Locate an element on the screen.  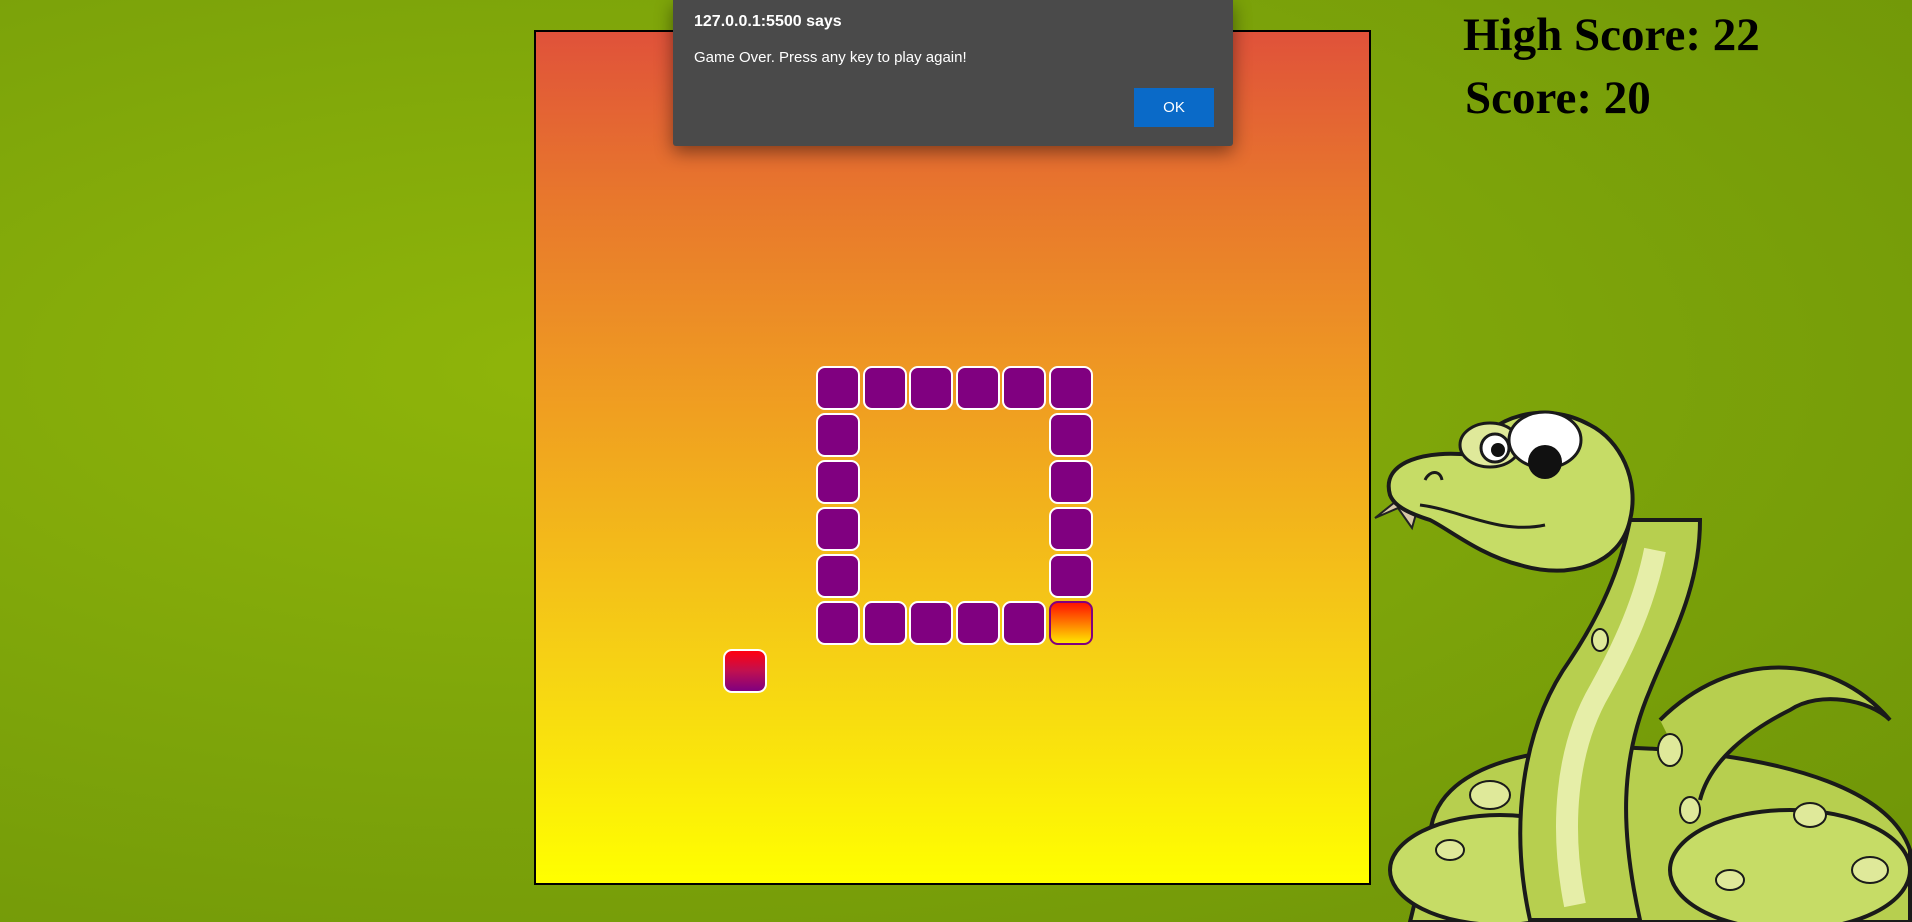
ok-button: OK is located at coordinates (1174, 107).